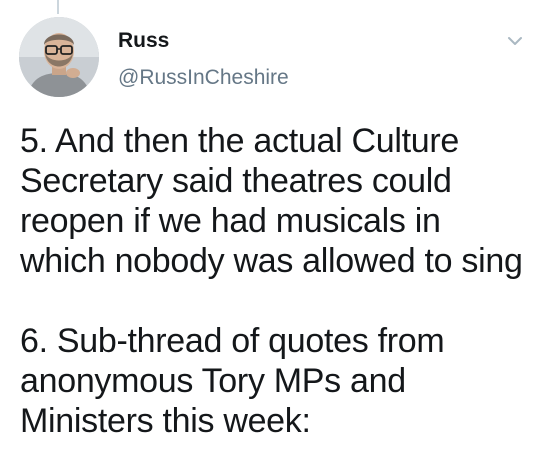 Image resolution: width=534 pixels, height=462 pixels. What do you see at coordinates (232, 341) in the screenshot?
I see `tweet-text-line: 6. Sub-thread of quotes from` at bounding box center [232, 341].